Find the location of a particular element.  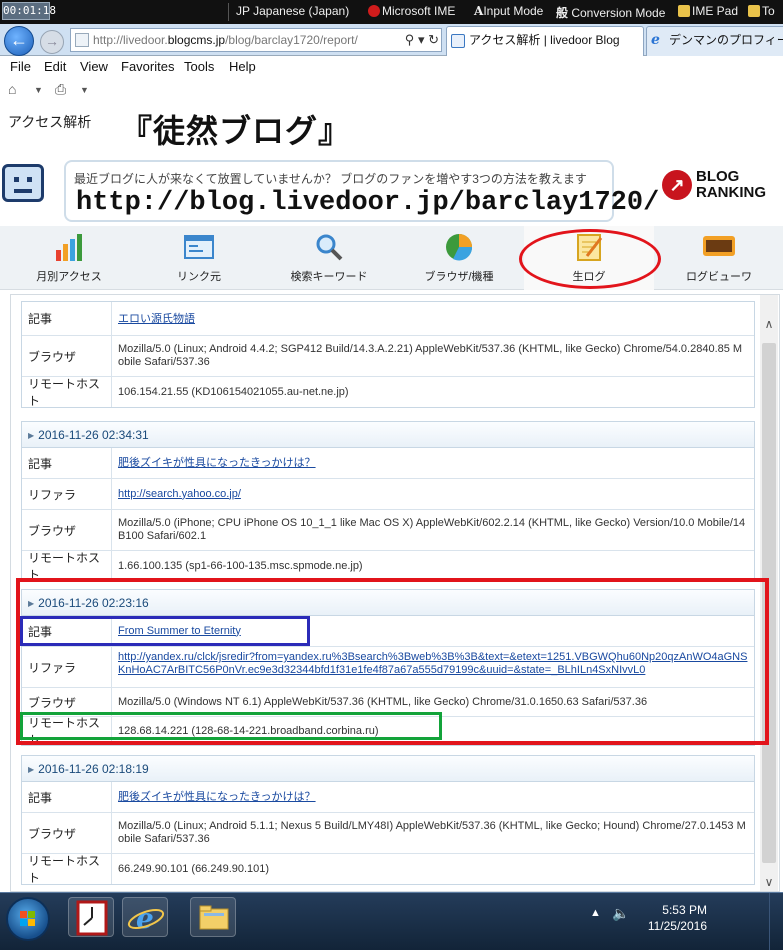

tools-icon is located at coordinates (754, 11).